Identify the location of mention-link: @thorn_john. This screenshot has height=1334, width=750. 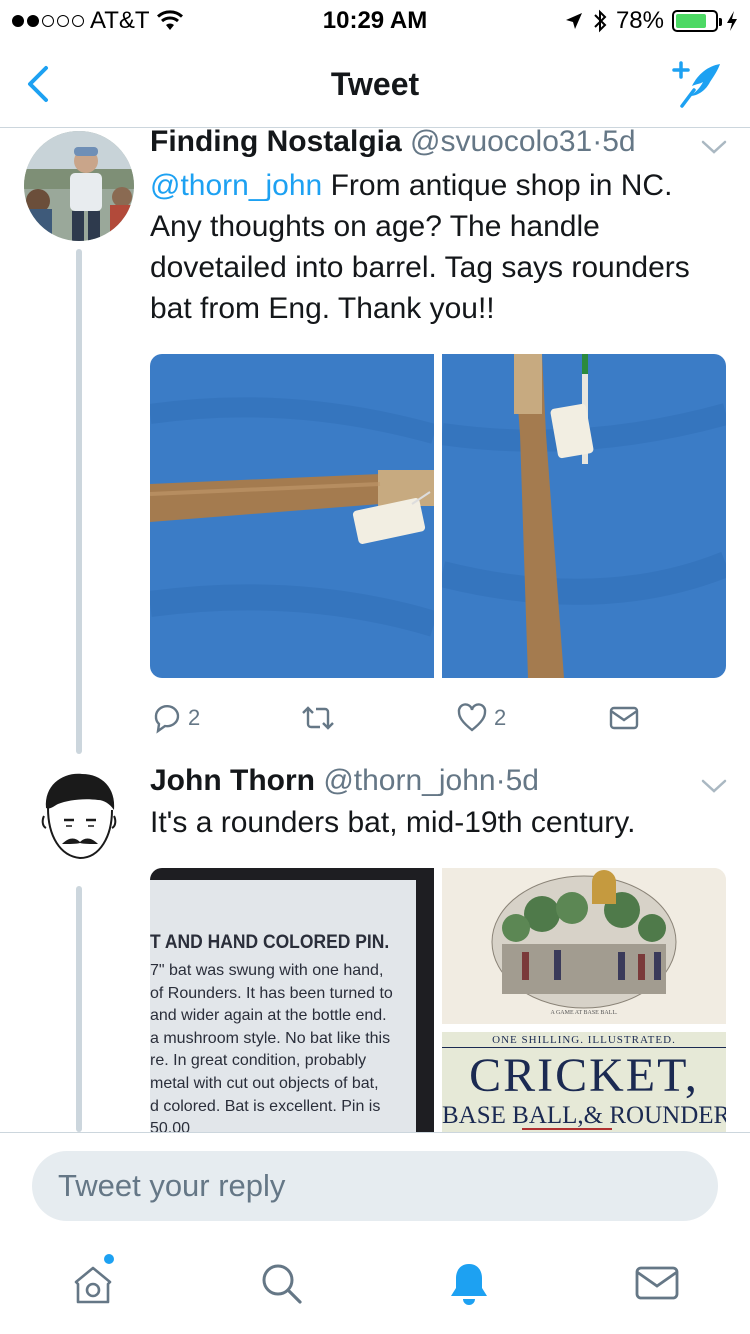
(236, 185).